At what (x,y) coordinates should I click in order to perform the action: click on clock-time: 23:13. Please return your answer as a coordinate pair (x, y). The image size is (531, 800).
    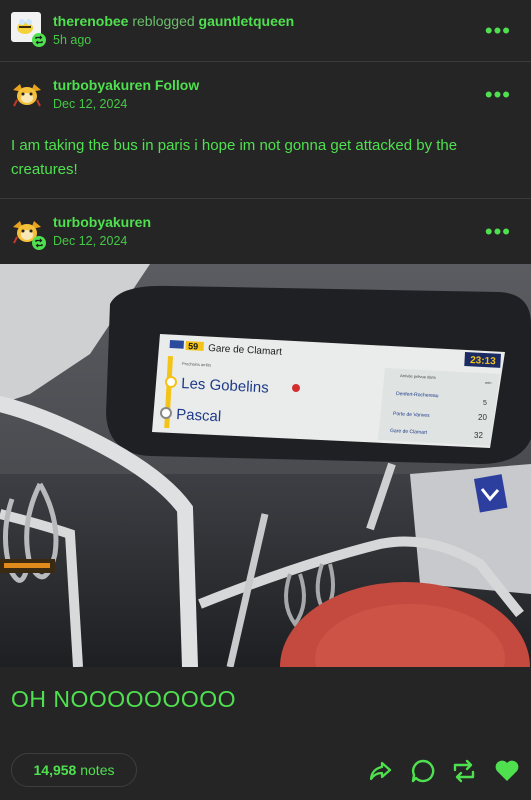
    Looking at the image, I should click on (483, 361).